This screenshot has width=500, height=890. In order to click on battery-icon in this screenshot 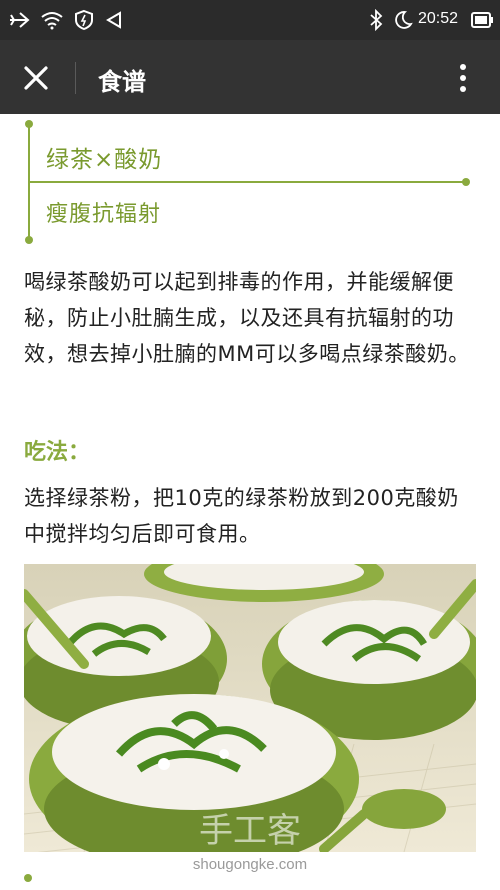, I will do `click(482, 20)`.